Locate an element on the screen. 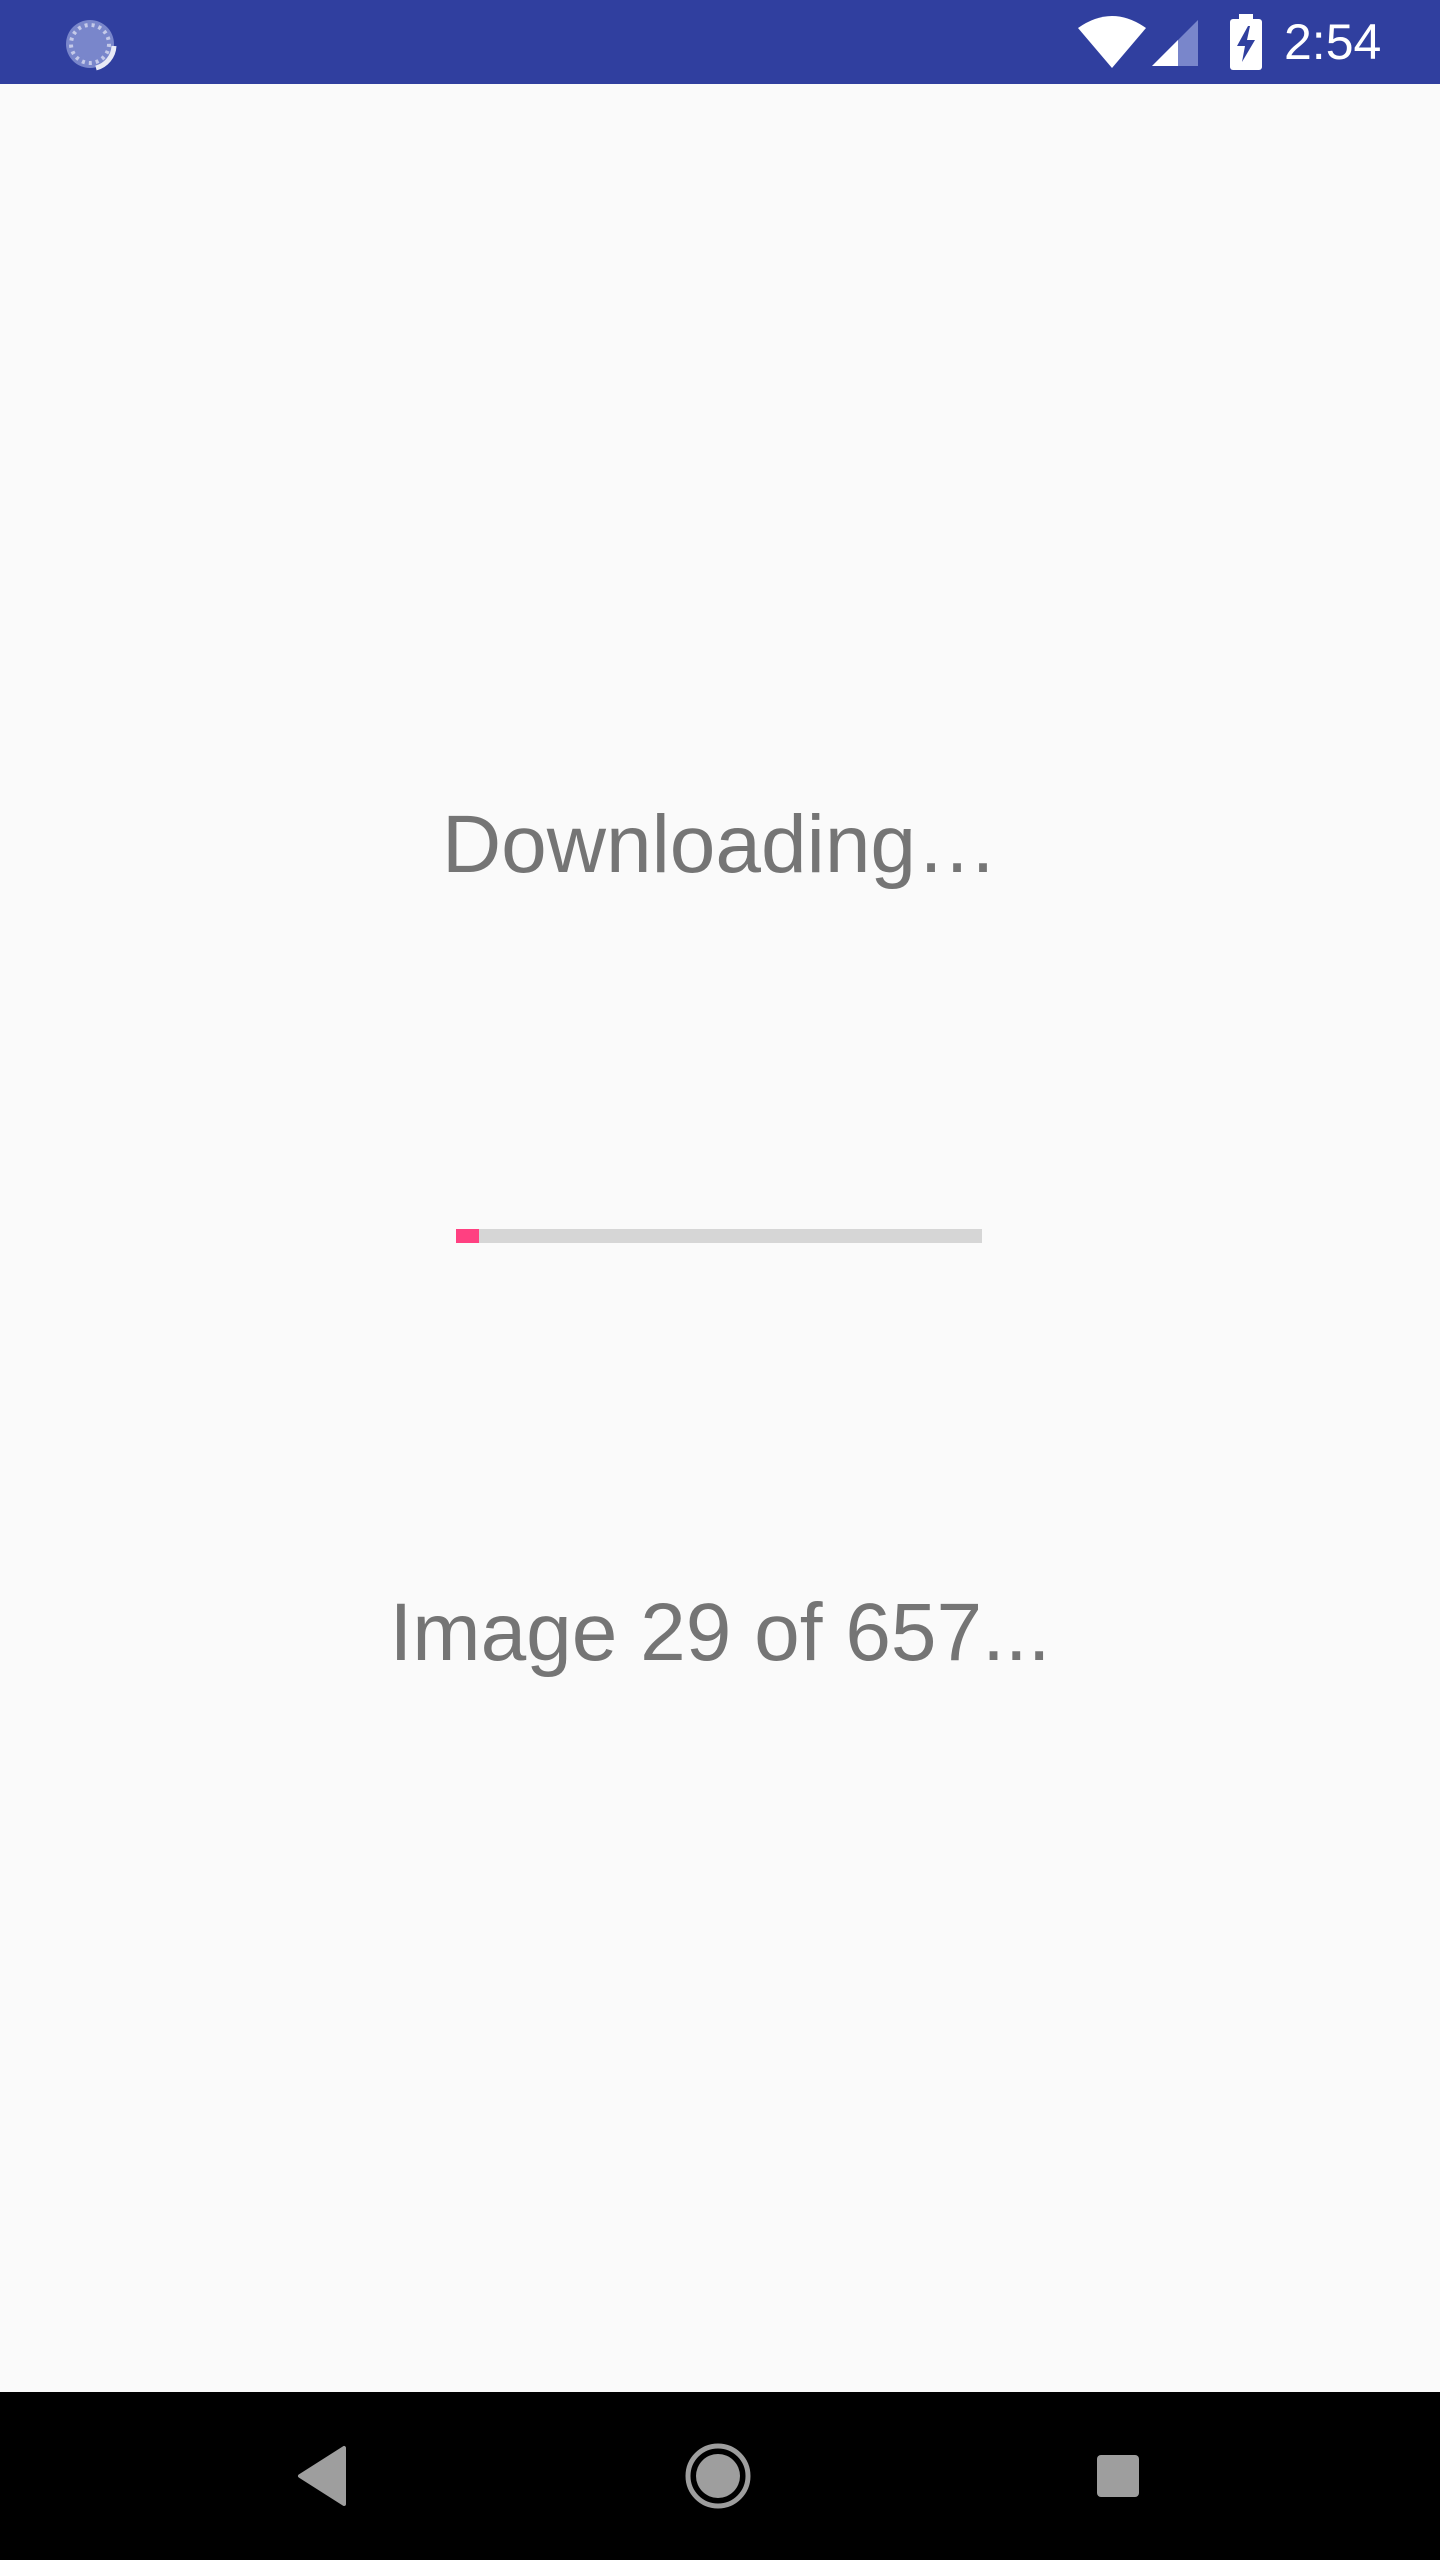  download-progress-fill is located at coordinates (468, 1236).